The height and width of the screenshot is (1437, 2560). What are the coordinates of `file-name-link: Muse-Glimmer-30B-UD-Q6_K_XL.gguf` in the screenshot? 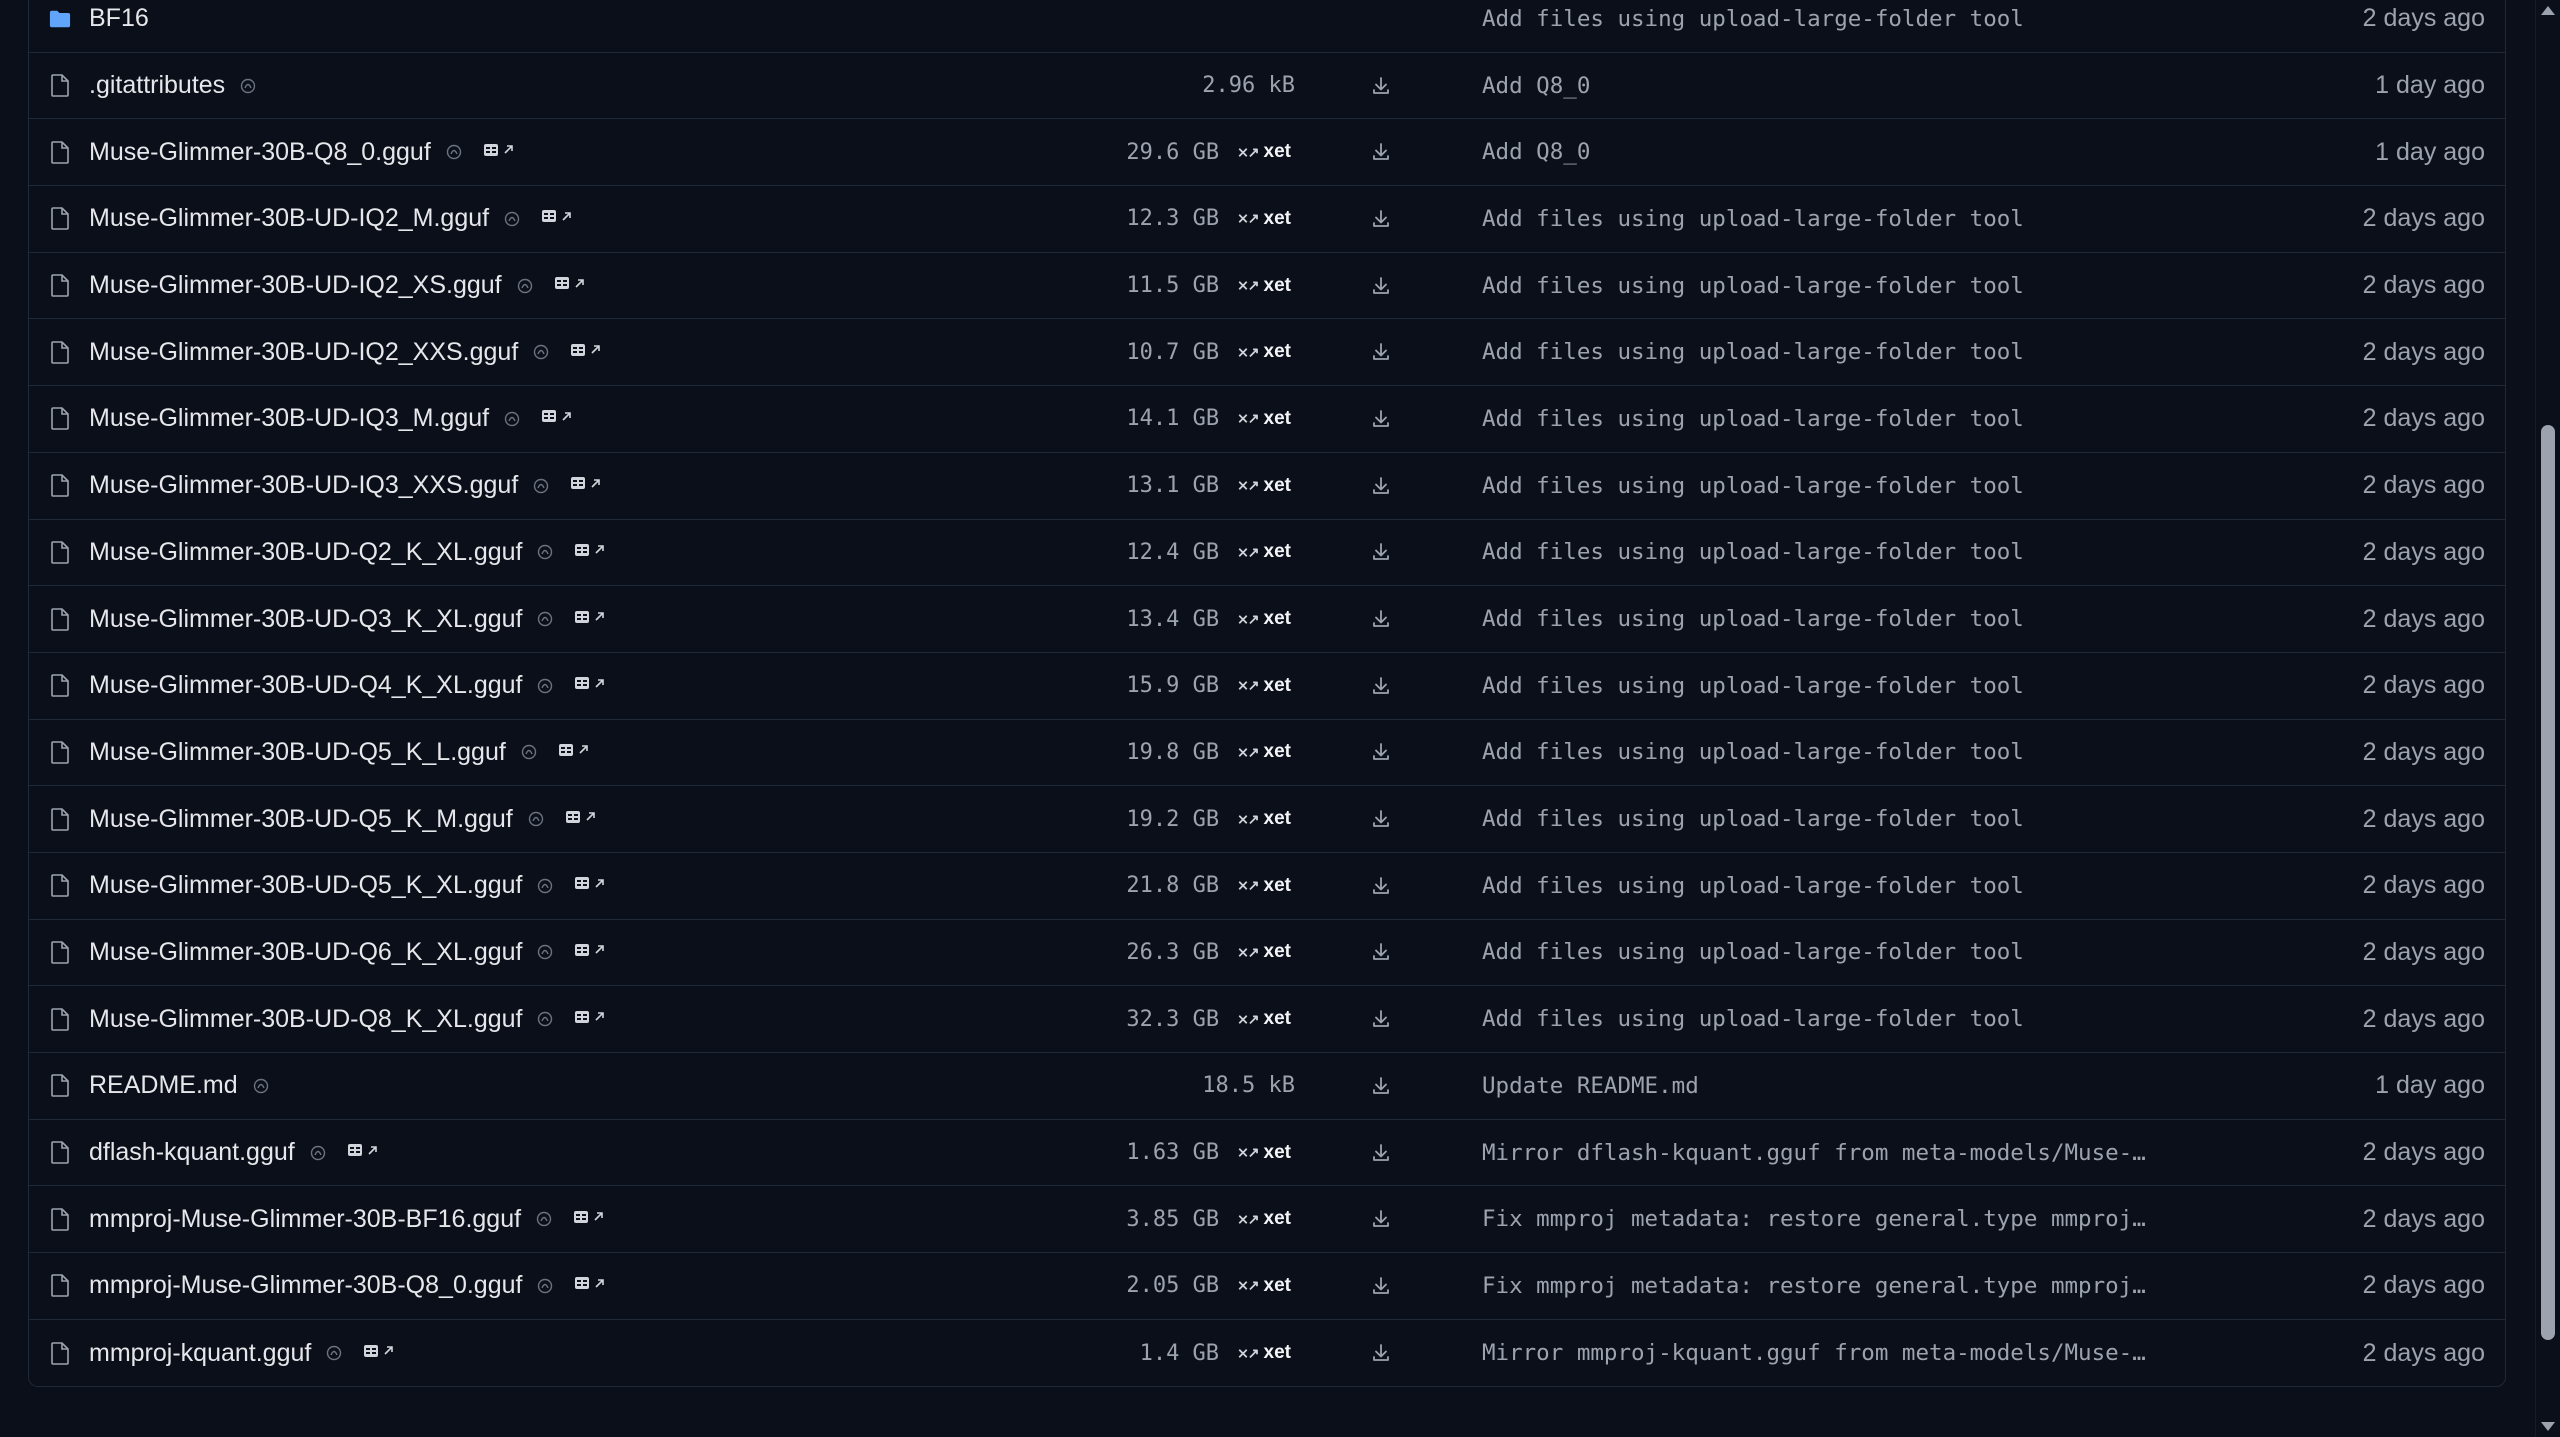 It's located at (305, 952).